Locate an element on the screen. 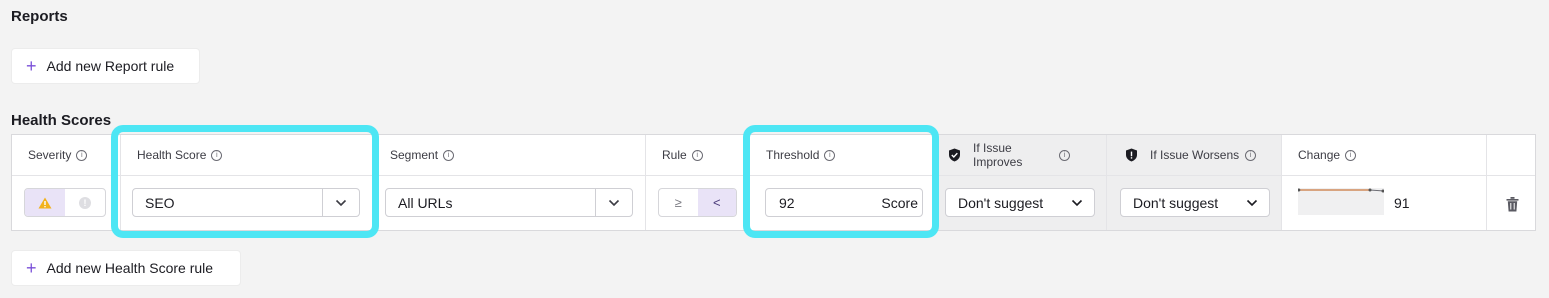 This screenshot has height=298, width=1549. circle-icon: ! is located at coordinates (85, 202).